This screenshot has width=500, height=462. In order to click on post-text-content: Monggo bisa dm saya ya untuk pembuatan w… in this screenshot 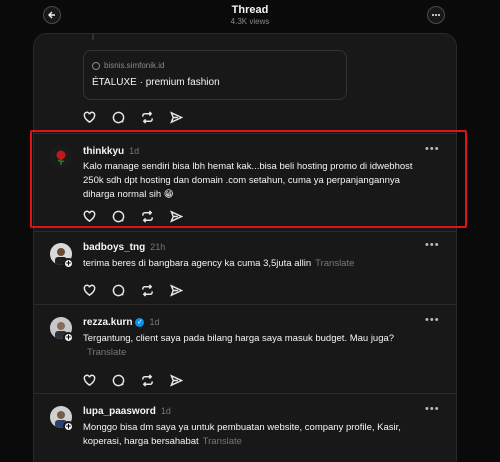, I will do `click(242, 434)`.